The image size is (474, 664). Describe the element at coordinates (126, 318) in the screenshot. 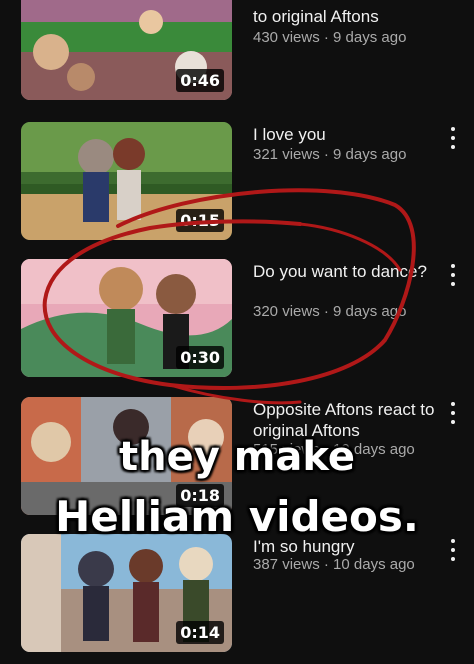

I see `video-thumbnail: 0:30` at that location.